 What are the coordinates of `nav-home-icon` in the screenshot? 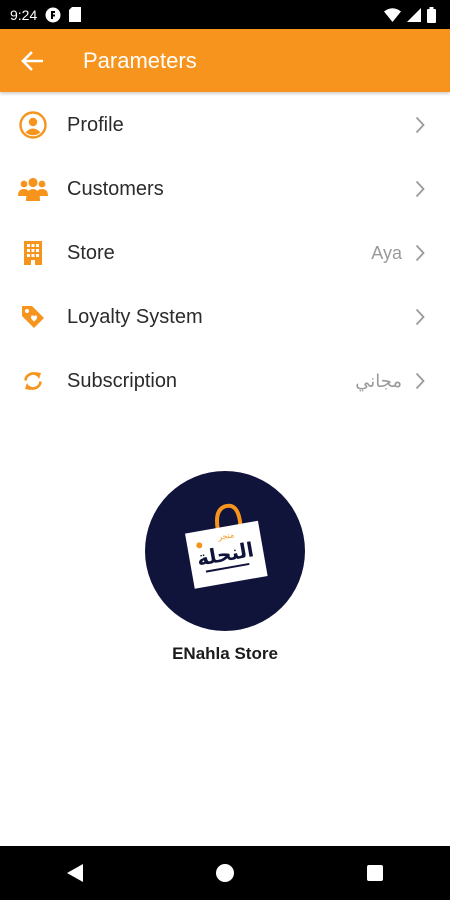 It's located at (225, 873).